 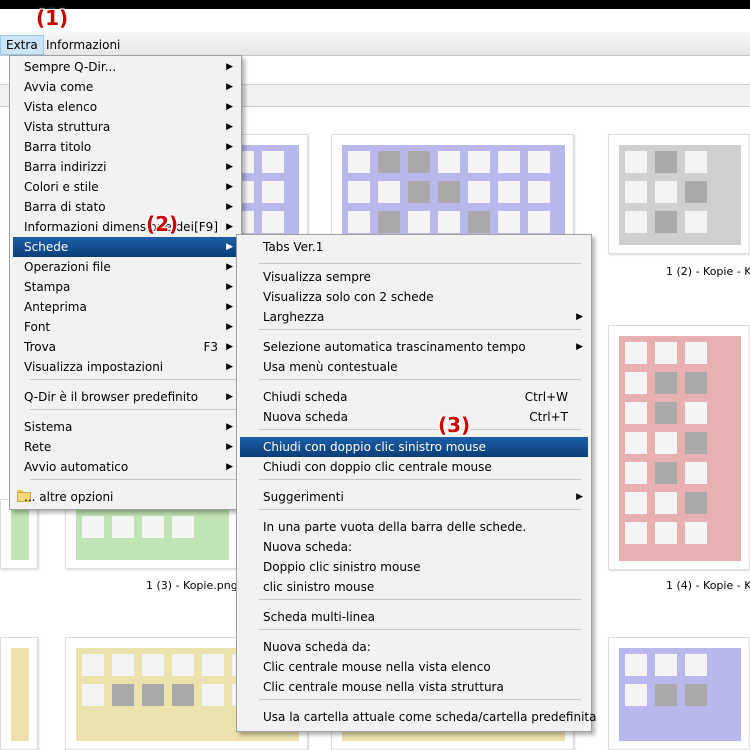 What do you see at coordinates (125, 467) in the screenshot?
I see `menu-item-avvio-automatico: Avvio automatico ▶` at bounding box center [125, 467].